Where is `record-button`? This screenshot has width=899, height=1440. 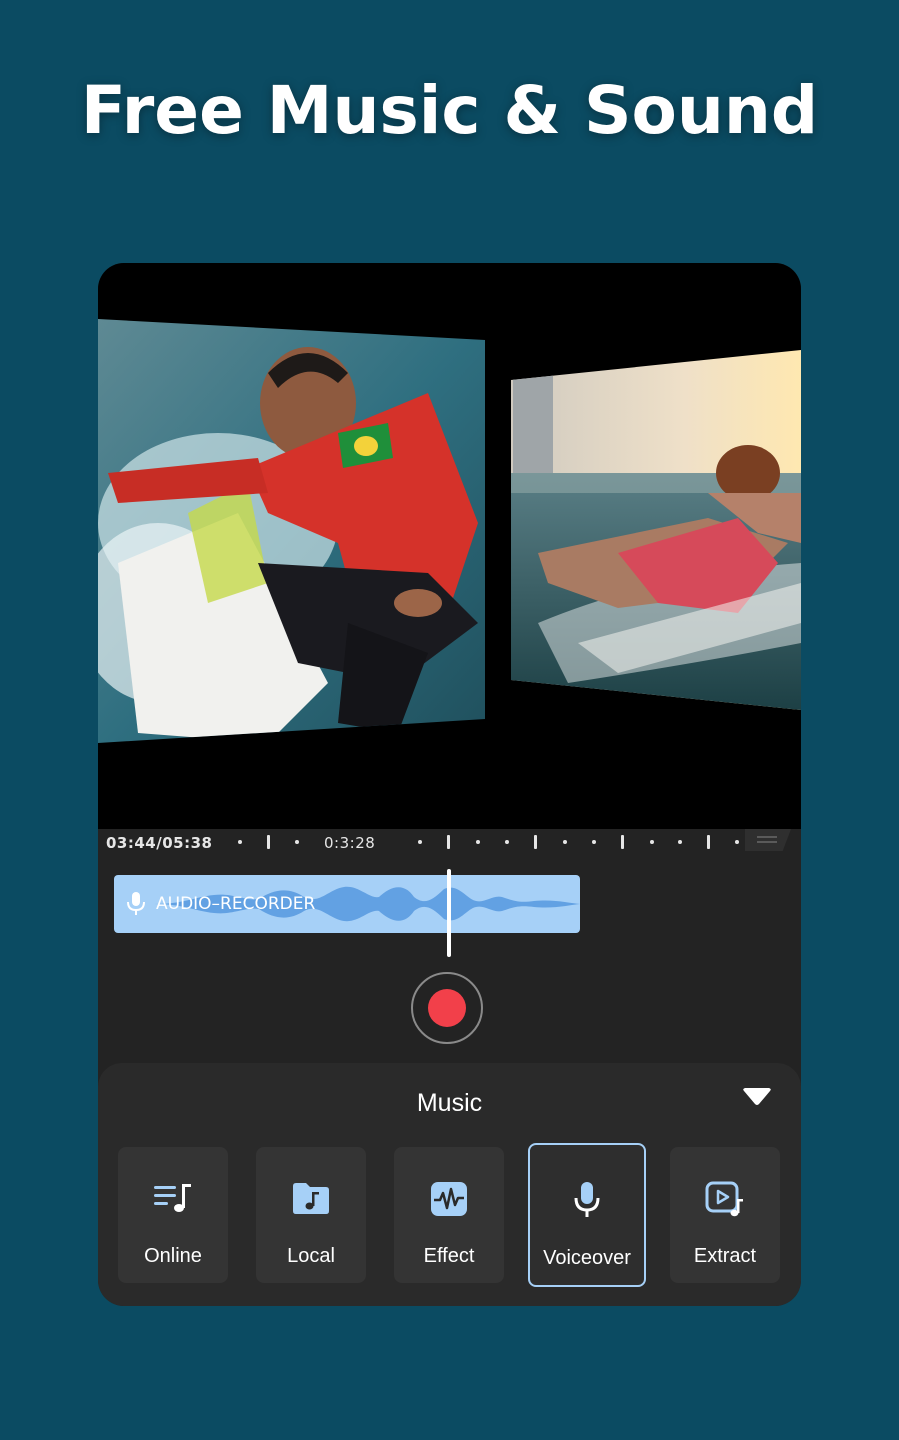 record-button is located at coordinates (447, 1008).